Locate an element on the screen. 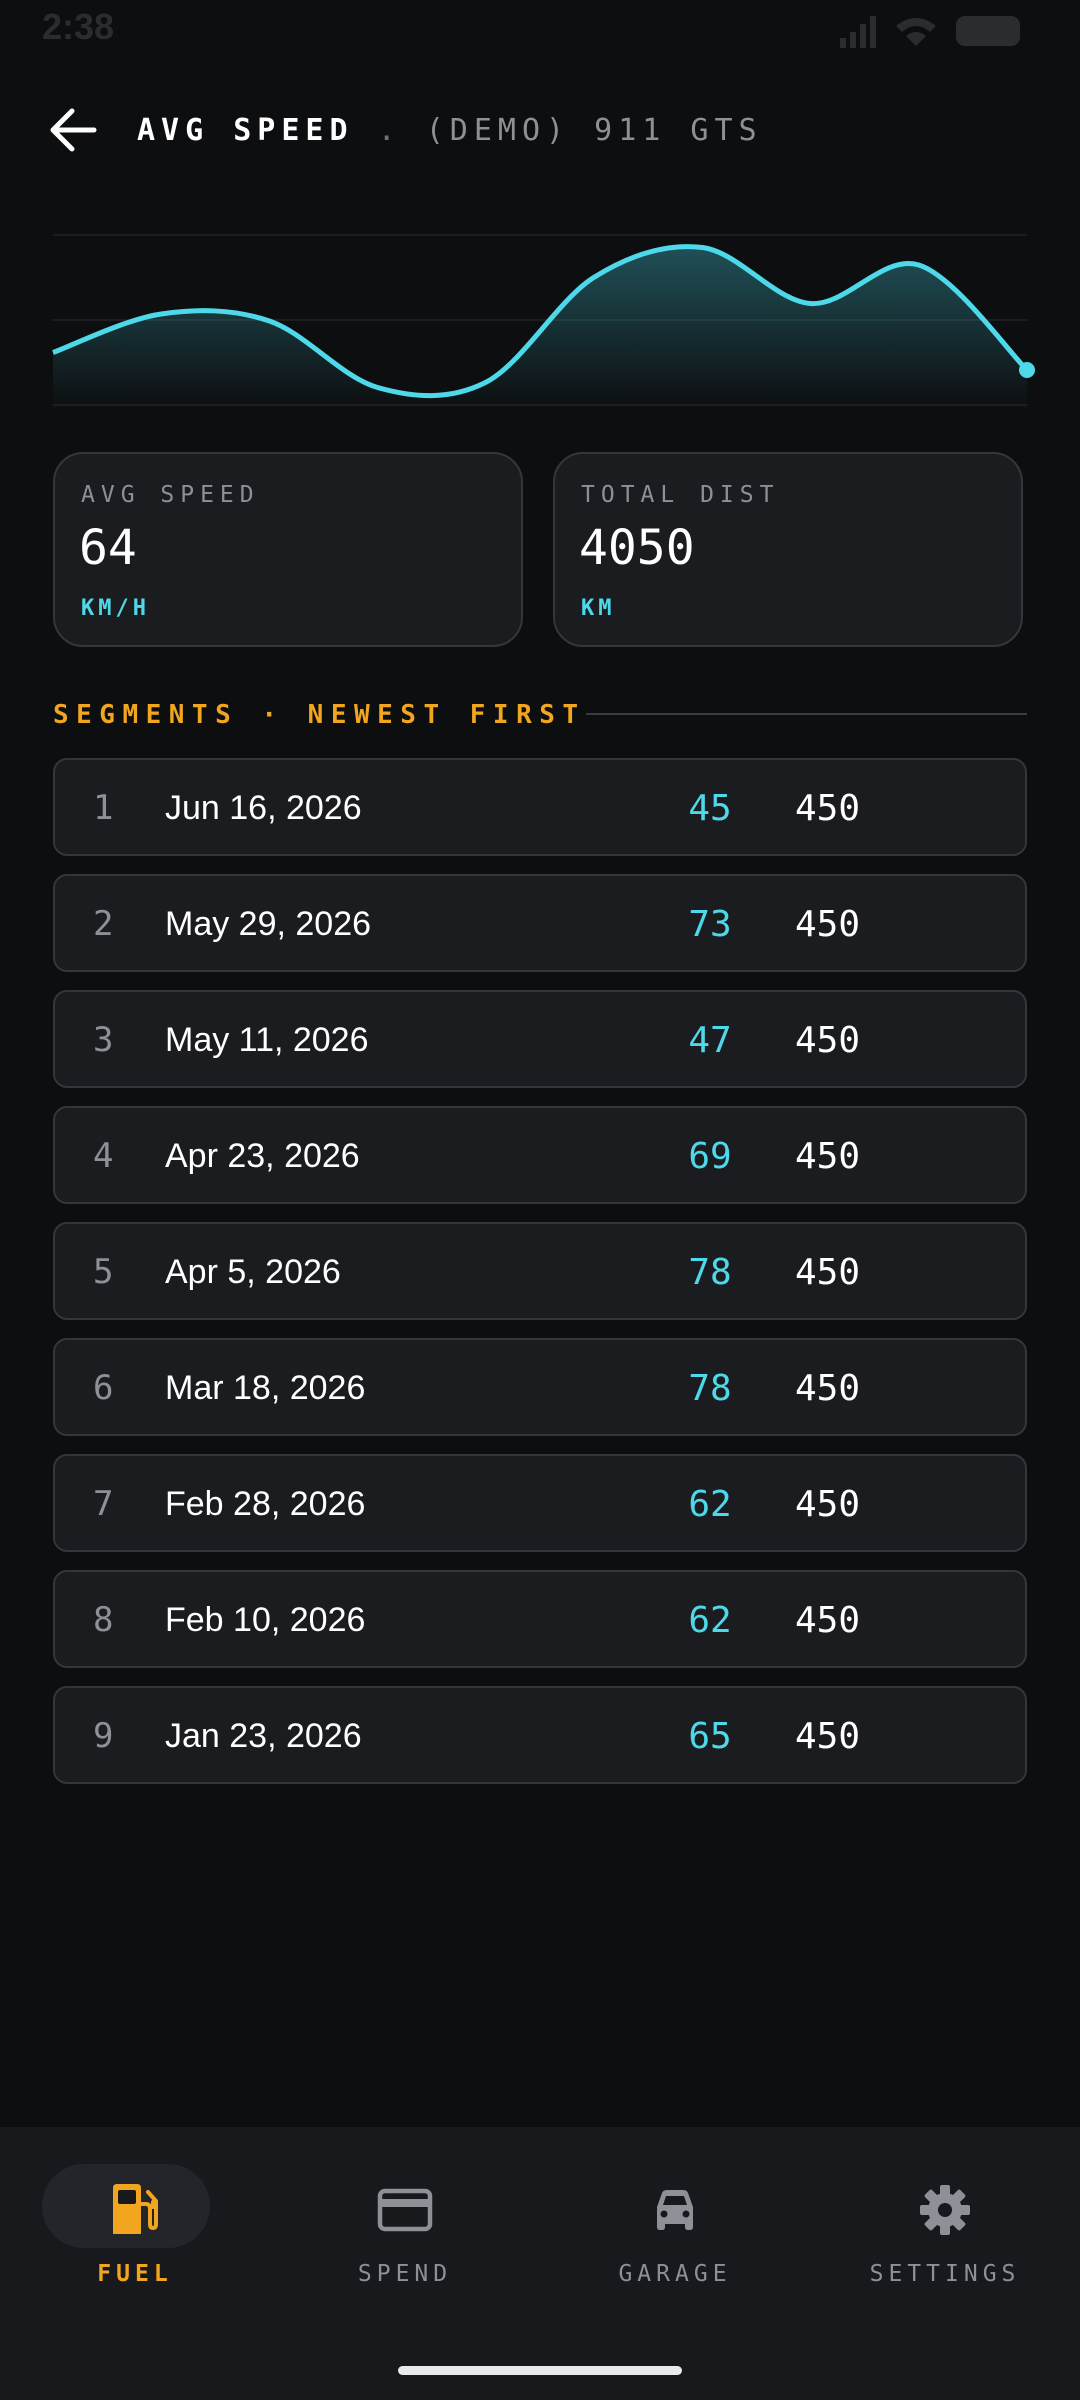 Image resolution: width=1080 pixels, height=2400 pixels. arrow-left-icon is located at coordinates (73, 130).